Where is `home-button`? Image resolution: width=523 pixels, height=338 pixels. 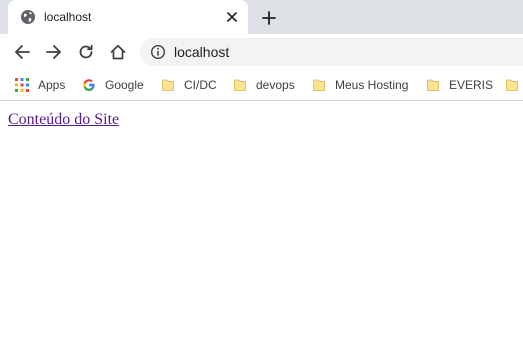 home-button is located at coordinates (118, 52).